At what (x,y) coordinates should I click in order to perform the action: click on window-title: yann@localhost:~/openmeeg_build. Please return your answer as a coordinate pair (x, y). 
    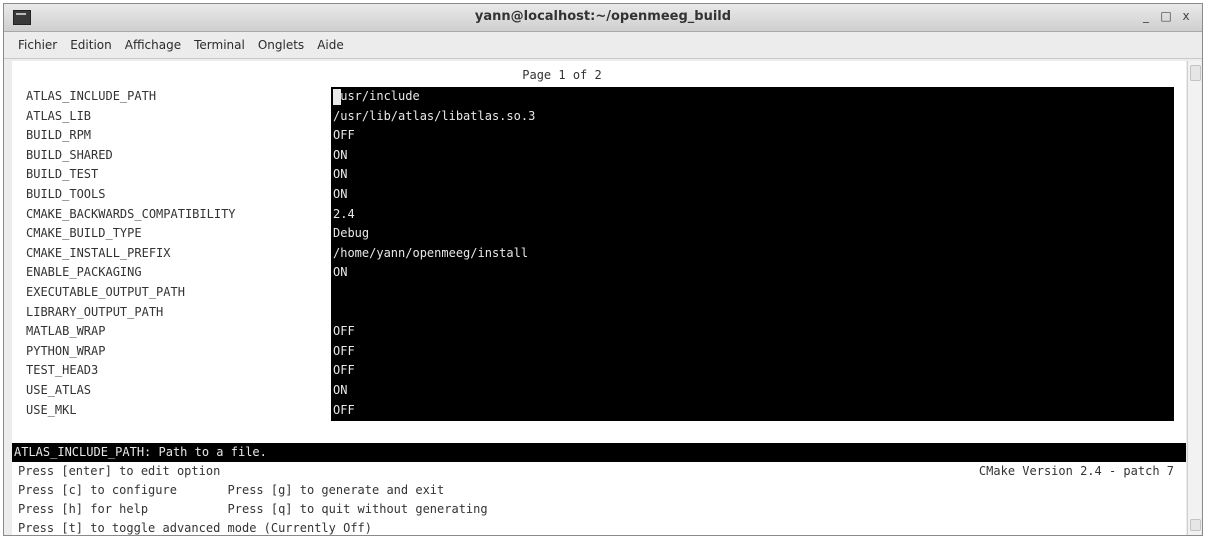
    Looking at the image, I should click on (603, 16).